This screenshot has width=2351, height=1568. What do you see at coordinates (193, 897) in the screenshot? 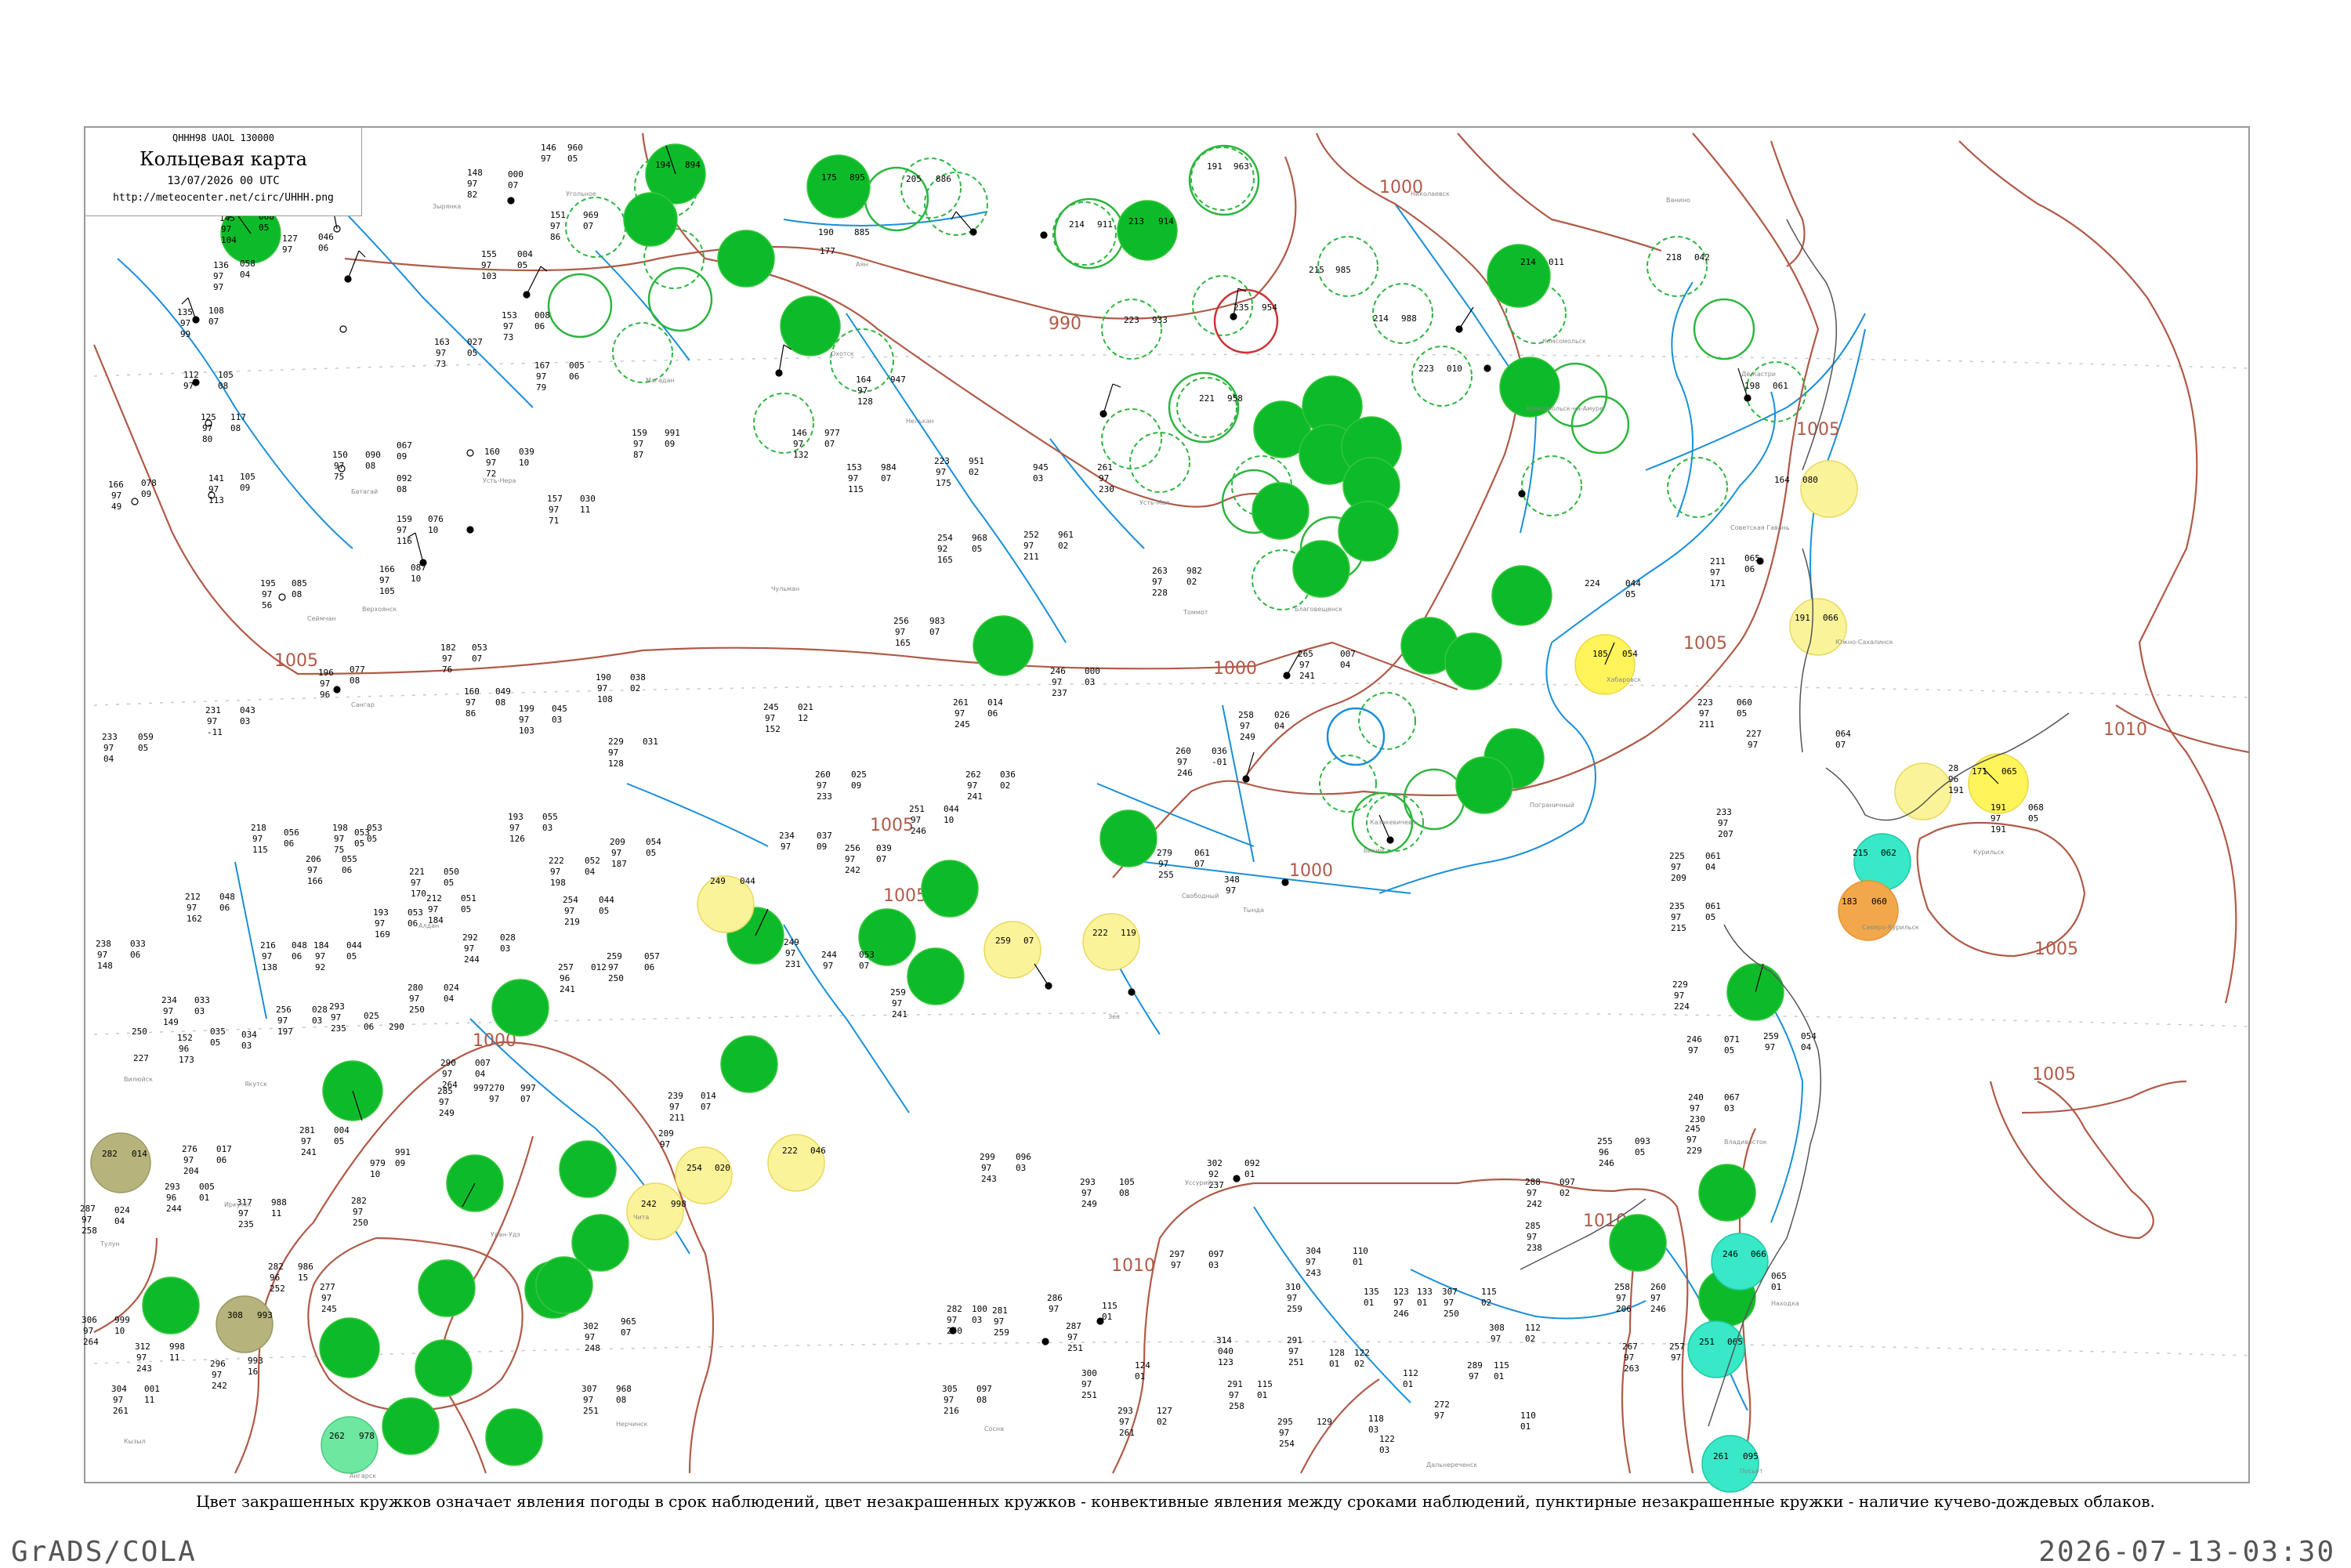
I see `svg-text: 212` at bounding box center [193, 897].